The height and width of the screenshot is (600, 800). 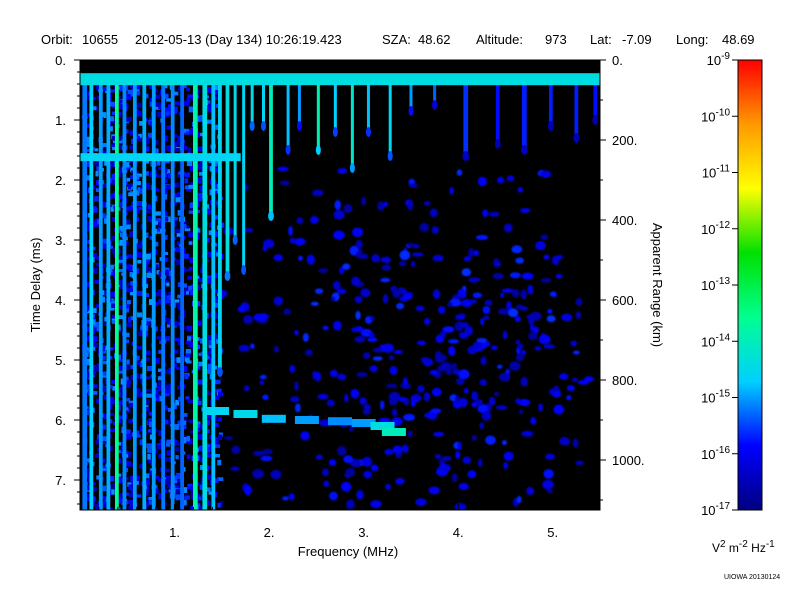 What do you see at coordinates (624, 140) in the screenshot?
I see `y2-tick-label: 200.` at bounding box center [624, 140].